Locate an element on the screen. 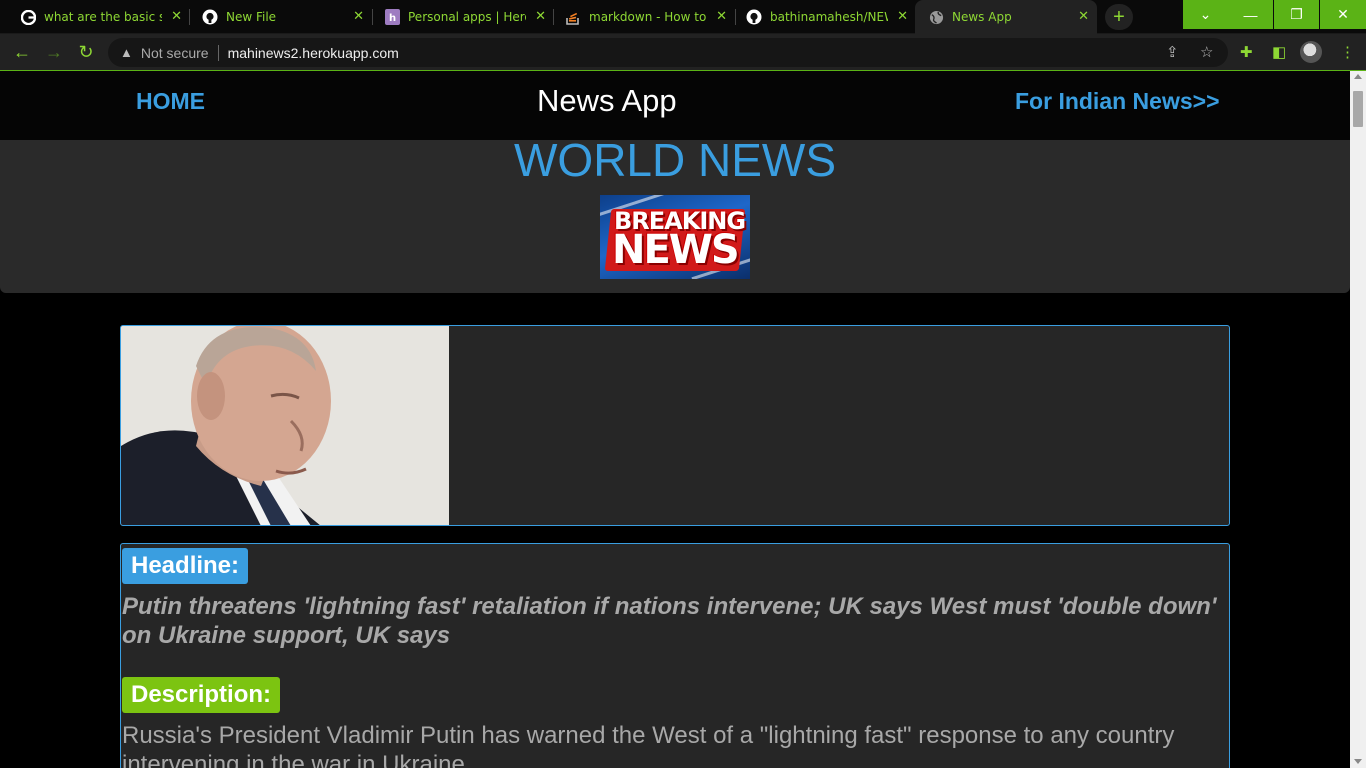 Image resolution: width=1366 pixels, height=768 pixels. restore-icon: ❐ is located at coordinates (1296, 14).